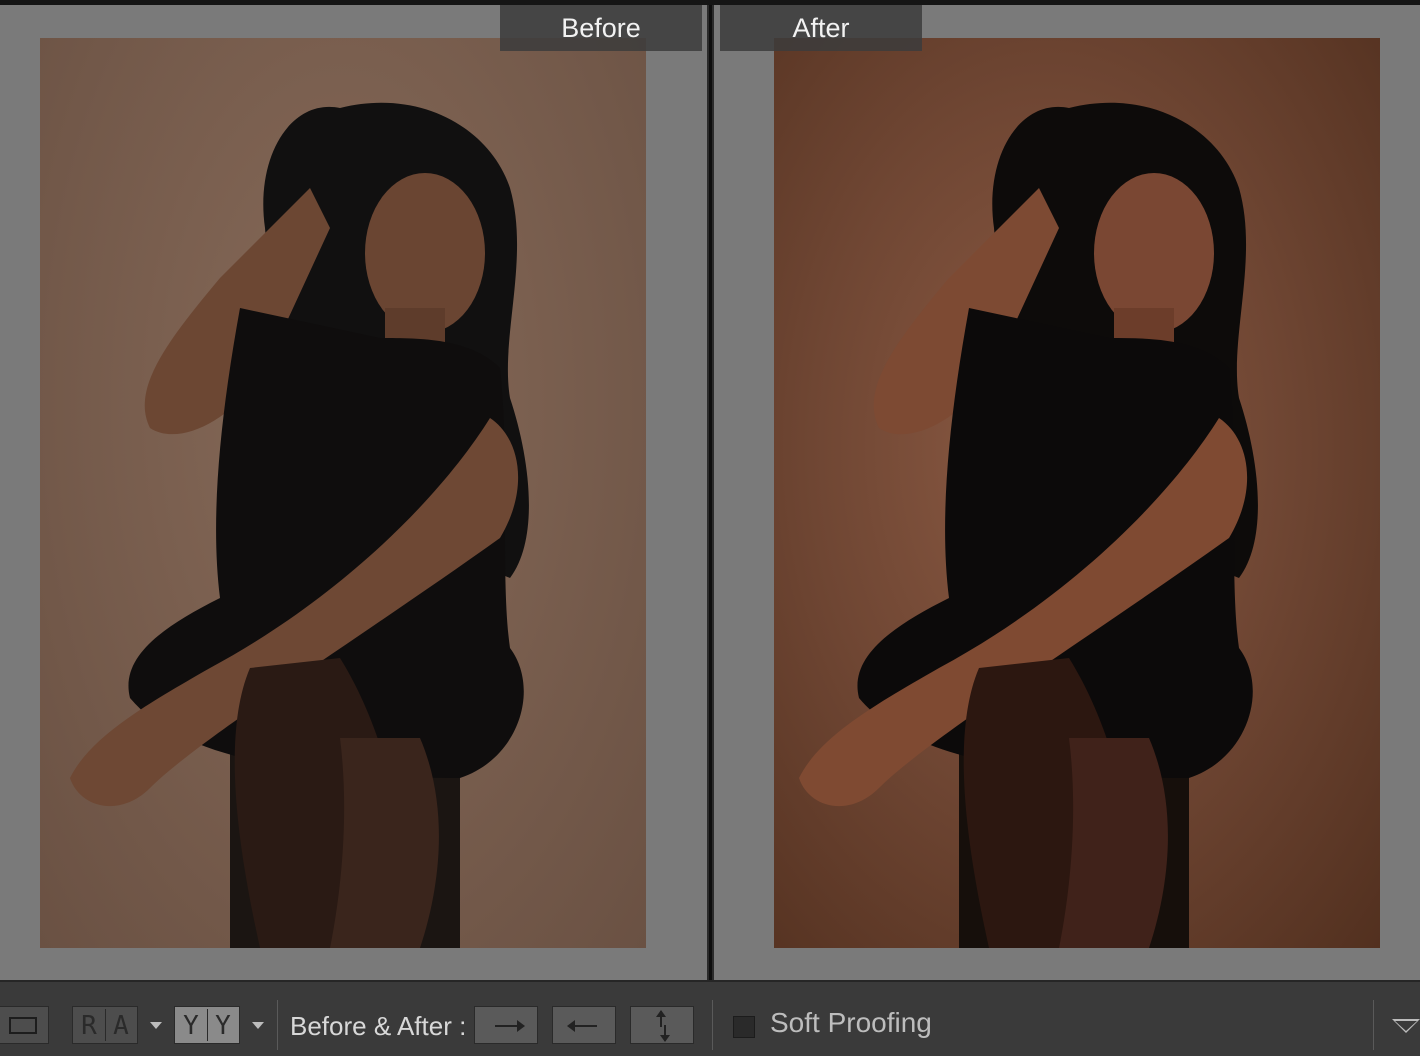  I want to click on ra-dropdown-caret-icon, so click(156, 1025).